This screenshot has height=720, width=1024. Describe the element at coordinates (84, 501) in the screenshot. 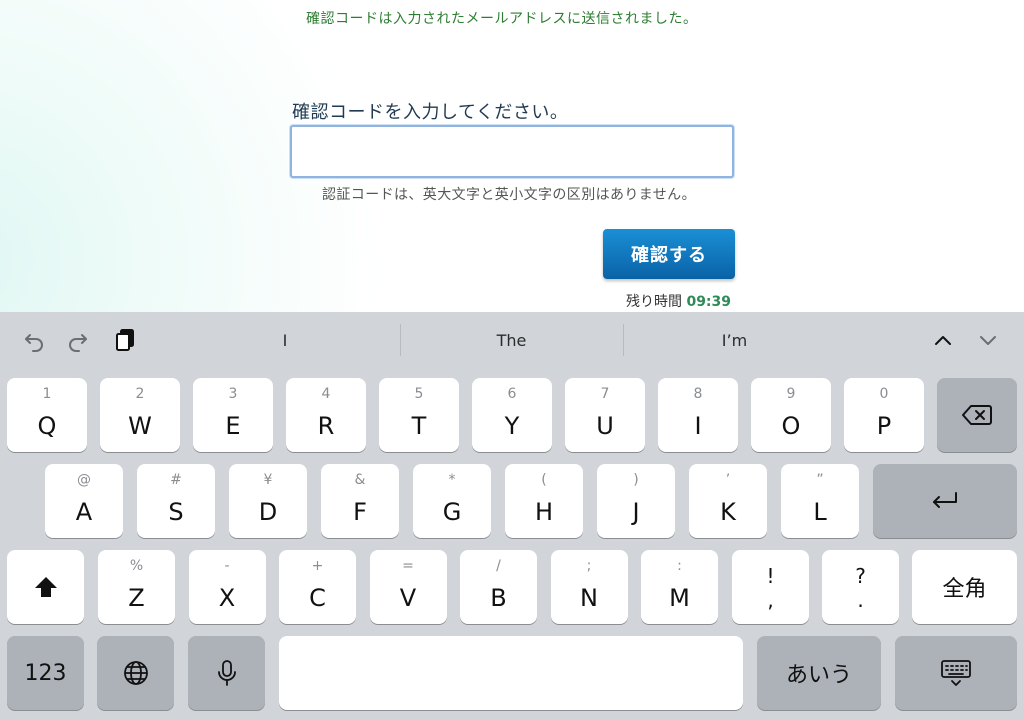

I see `key-a: @ A` at that location.